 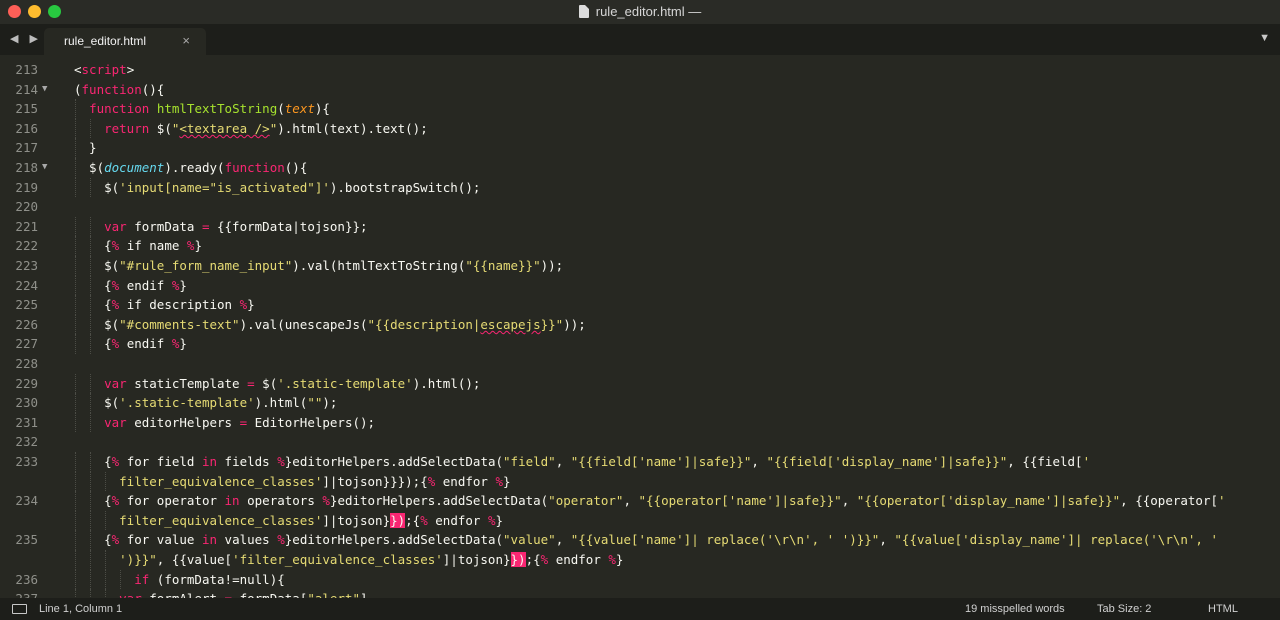 I want to click on code-token: "{{description|, so click(x=424, y=324).